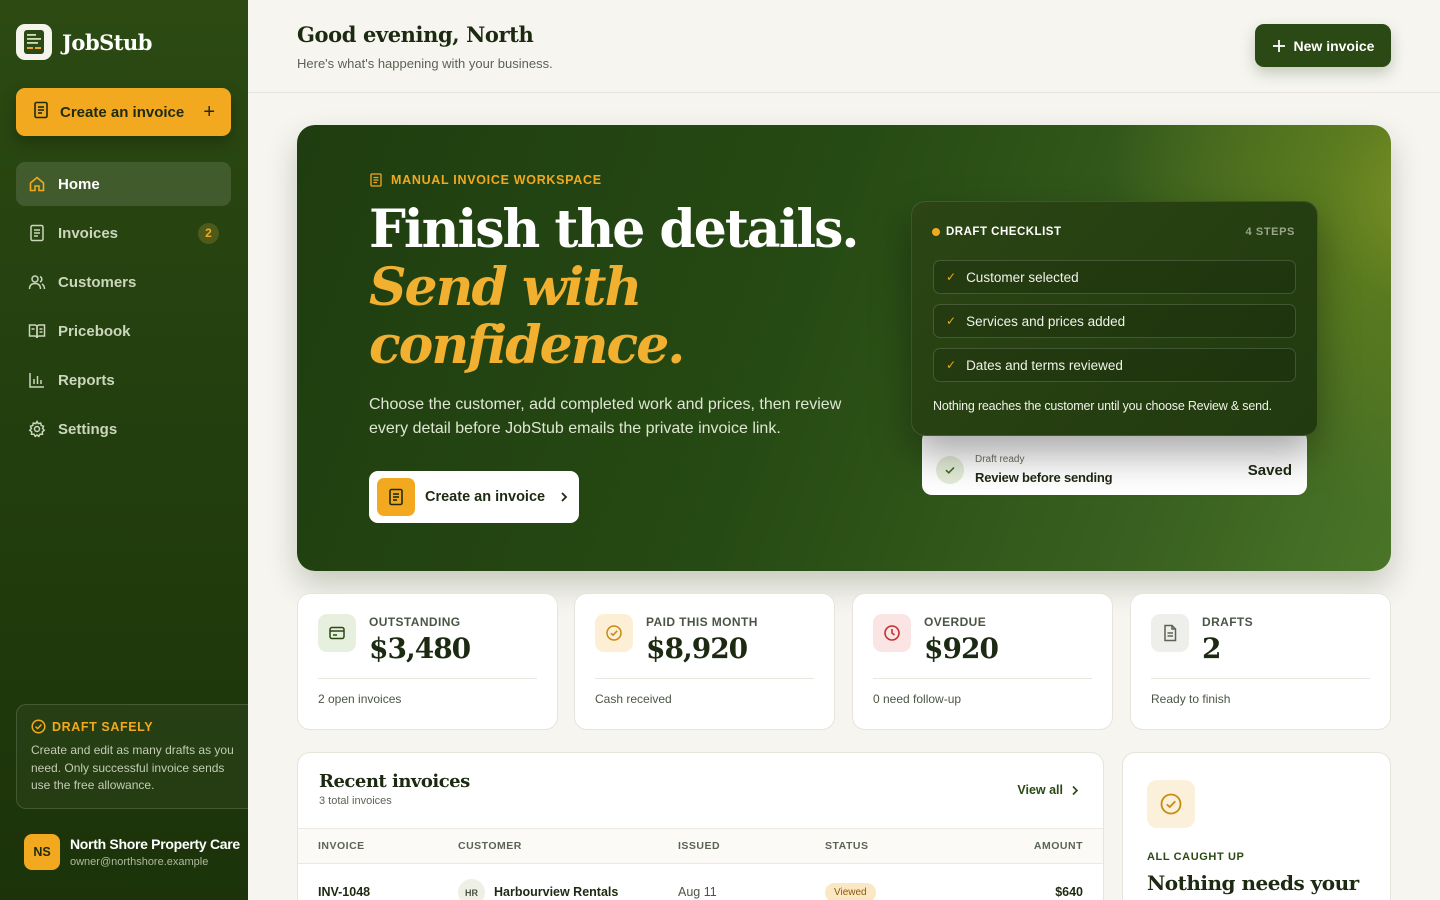 This screenshot has height=900, width=1440. What do you see at coordinates (846, 846) in the screenshot?
I see `column-header: STATUS` at bounding box center [846, 846].